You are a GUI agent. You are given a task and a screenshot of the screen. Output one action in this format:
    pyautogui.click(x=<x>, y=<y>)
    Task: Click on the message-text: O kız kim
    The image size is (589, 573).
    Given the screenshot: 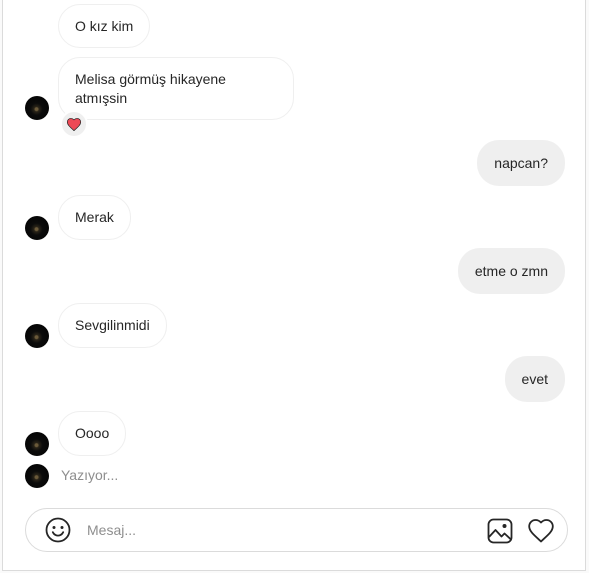 What is the action you would take?
    pyautogui.click(x=104, y=25)
    